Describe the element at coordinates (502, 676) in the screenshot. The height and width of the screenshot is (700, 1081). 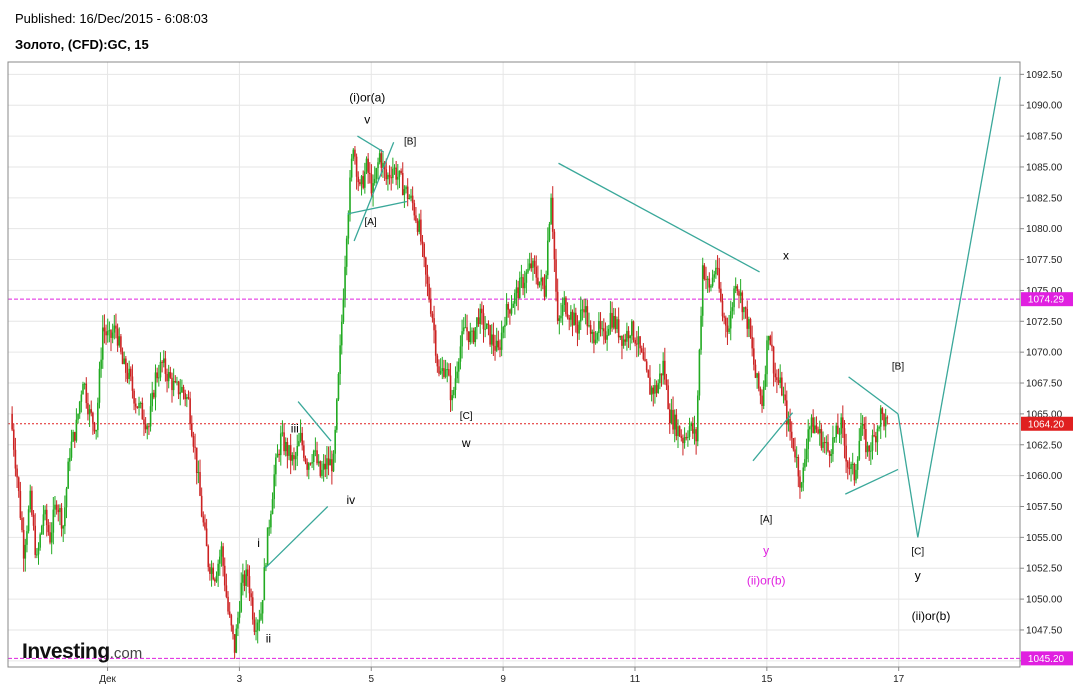
I see `x-axis: Дек 3 5 9 11 15 17` at that location.